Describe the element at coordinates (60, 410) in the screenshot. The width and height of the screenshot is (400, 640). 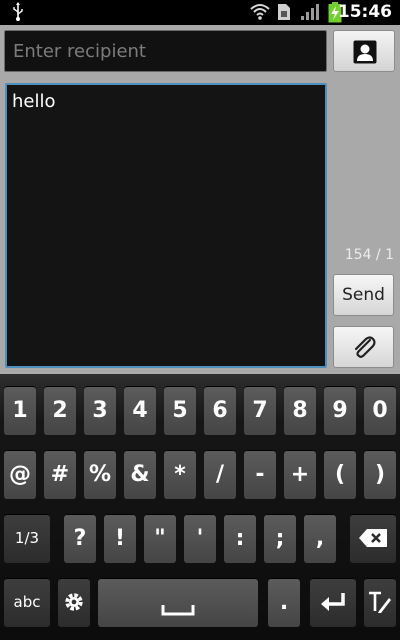
I see `key-2: 2` at that location.